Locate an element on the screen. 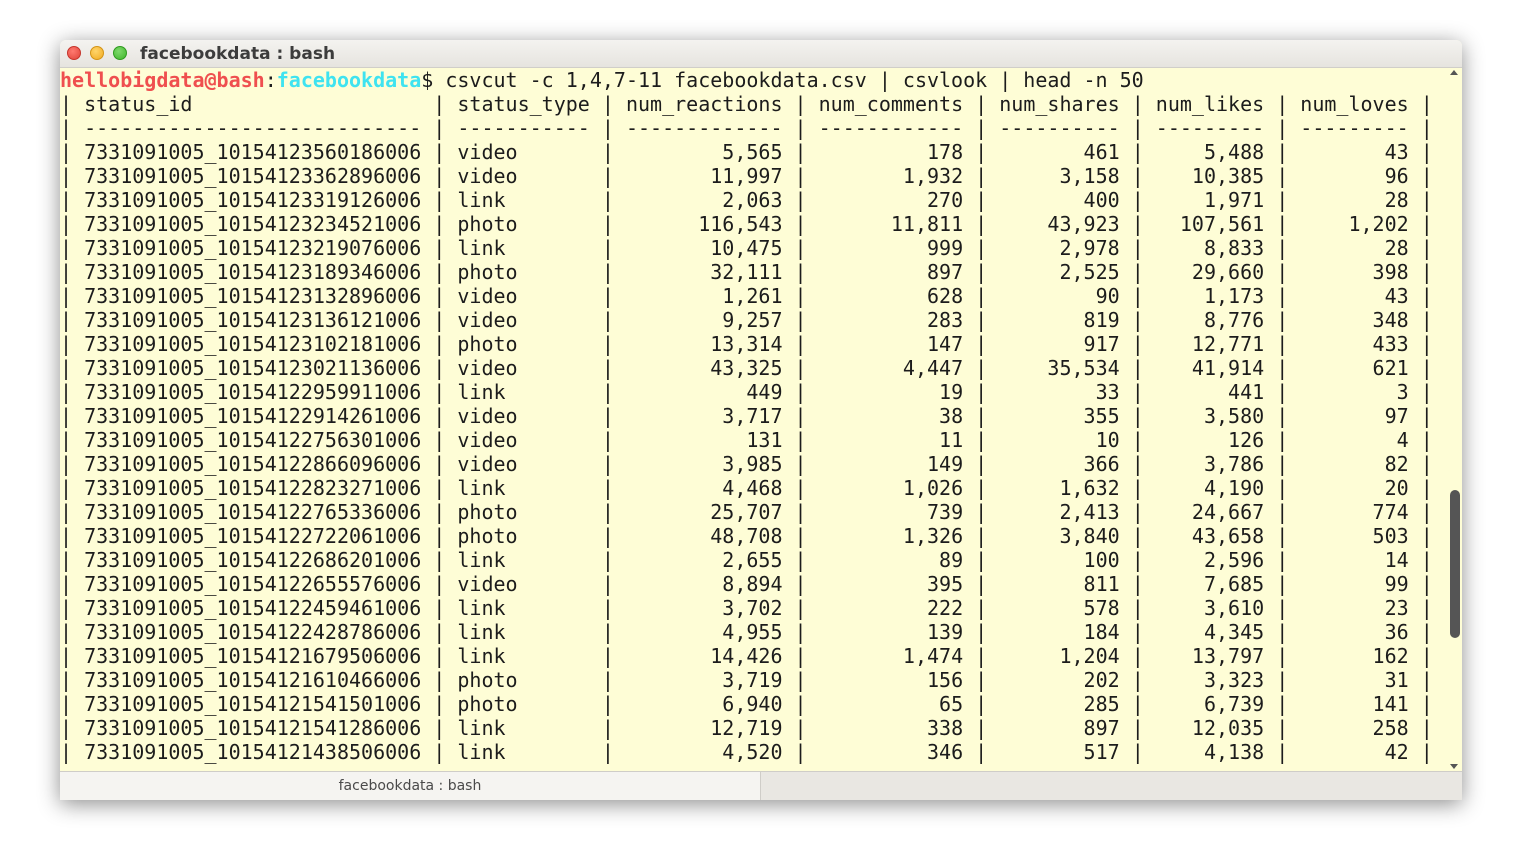 This screenshot has height=860, width=1528. table-cell: ---------- is located at coordinates (1059, 128).